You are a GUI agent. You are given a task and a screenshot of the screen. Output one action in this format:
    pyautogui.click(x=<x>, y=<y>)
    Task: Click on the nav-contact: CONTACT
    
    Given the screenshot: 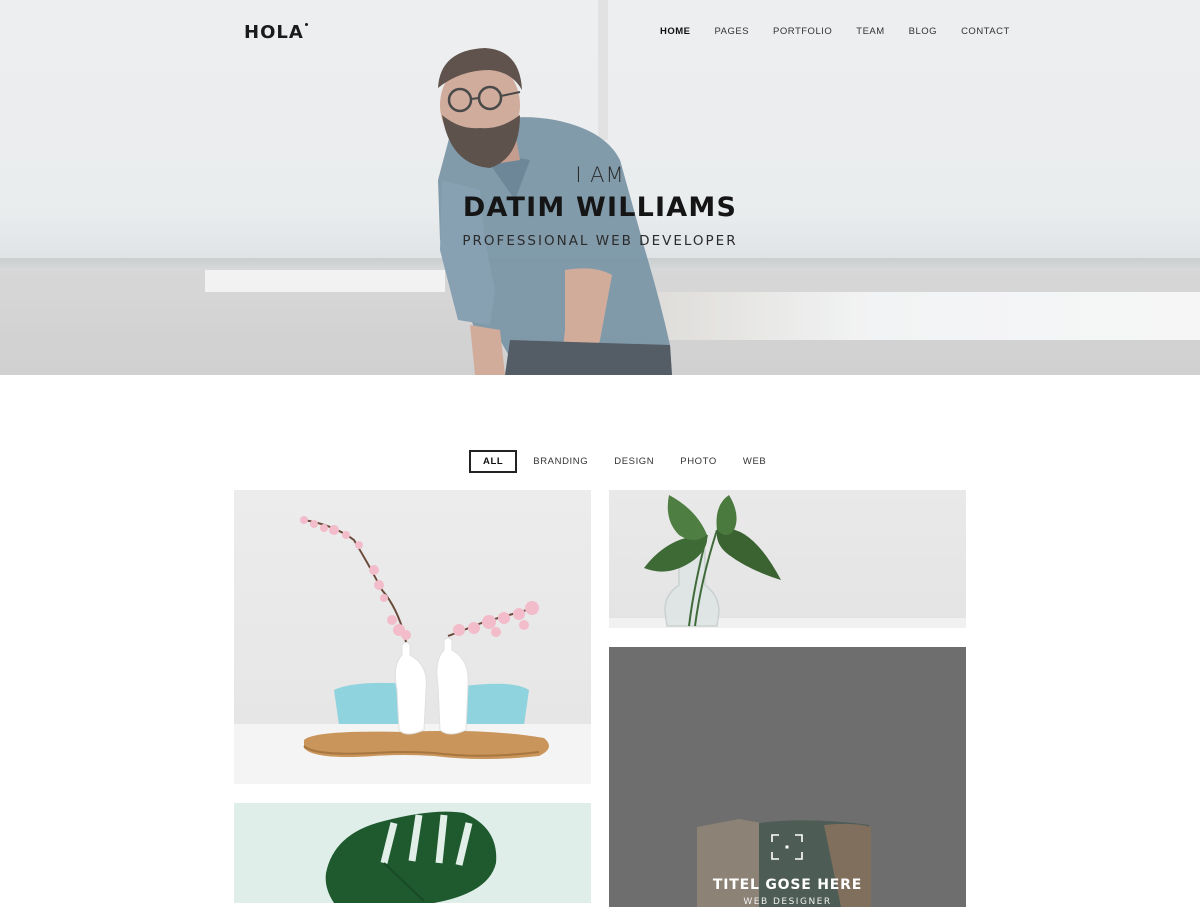 What is the action you would take?
    pyautogui.click(x=985, y=31)
    